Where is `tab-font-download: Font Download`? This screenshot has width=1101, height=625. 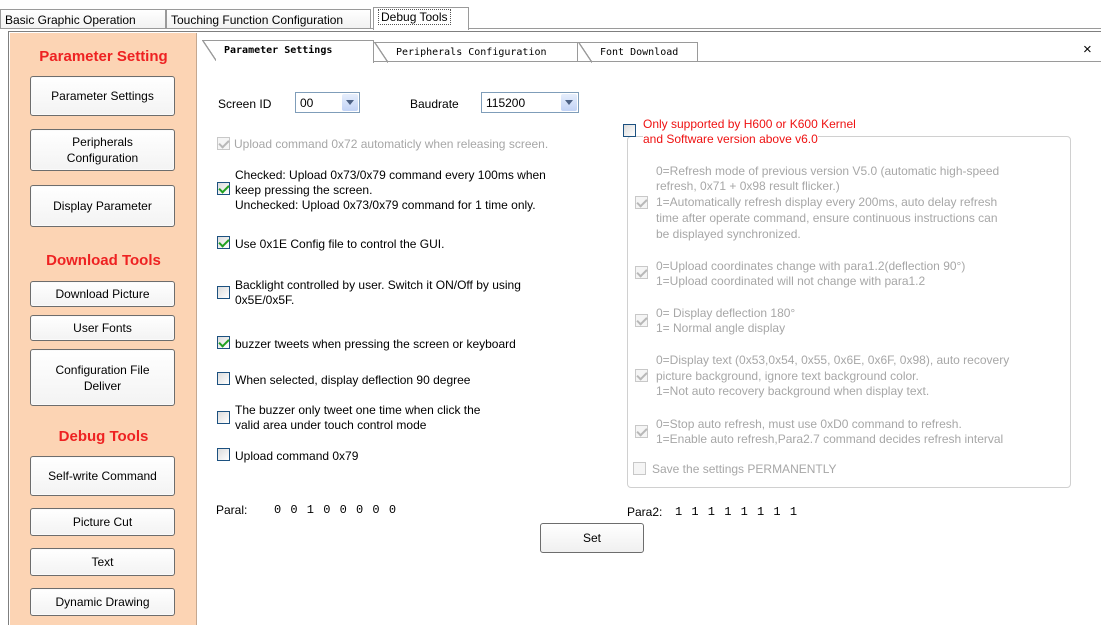 tab-font-download: Font Download is located at coordinates (638, 52).